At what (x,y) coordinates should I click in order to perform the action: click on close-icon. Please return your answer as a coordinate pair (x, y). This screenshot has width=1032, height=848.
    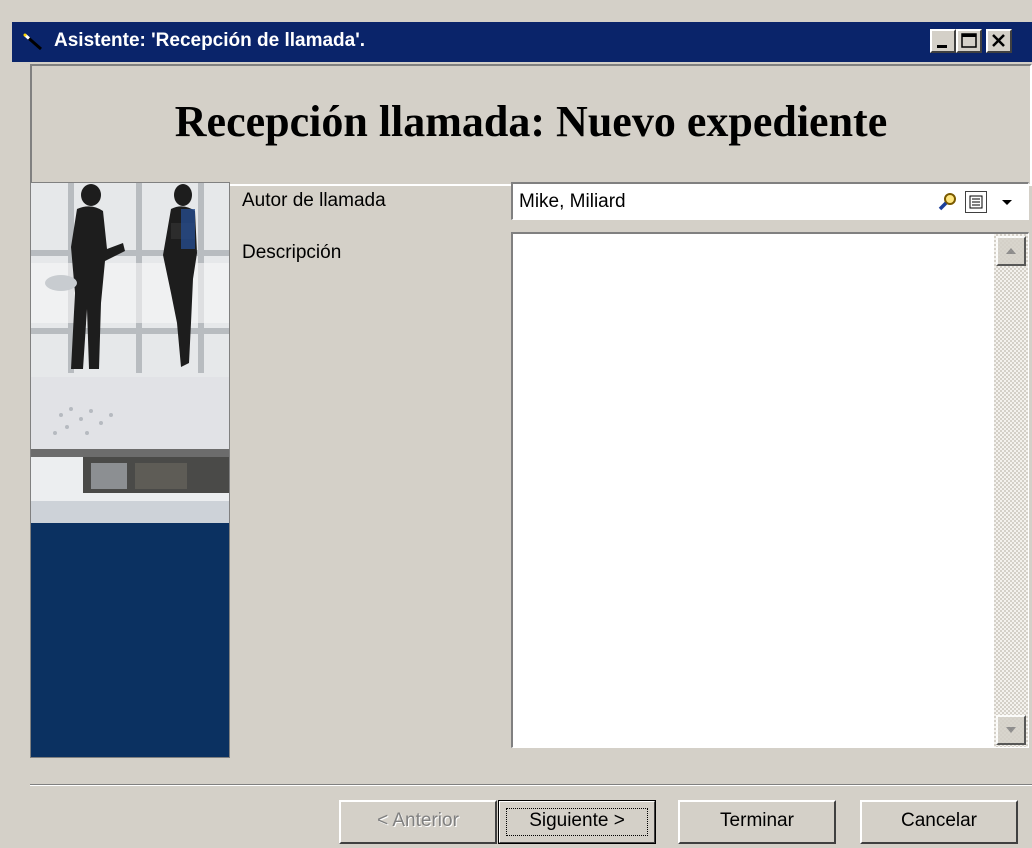
    Looking at the image, I should click on (998, 40).